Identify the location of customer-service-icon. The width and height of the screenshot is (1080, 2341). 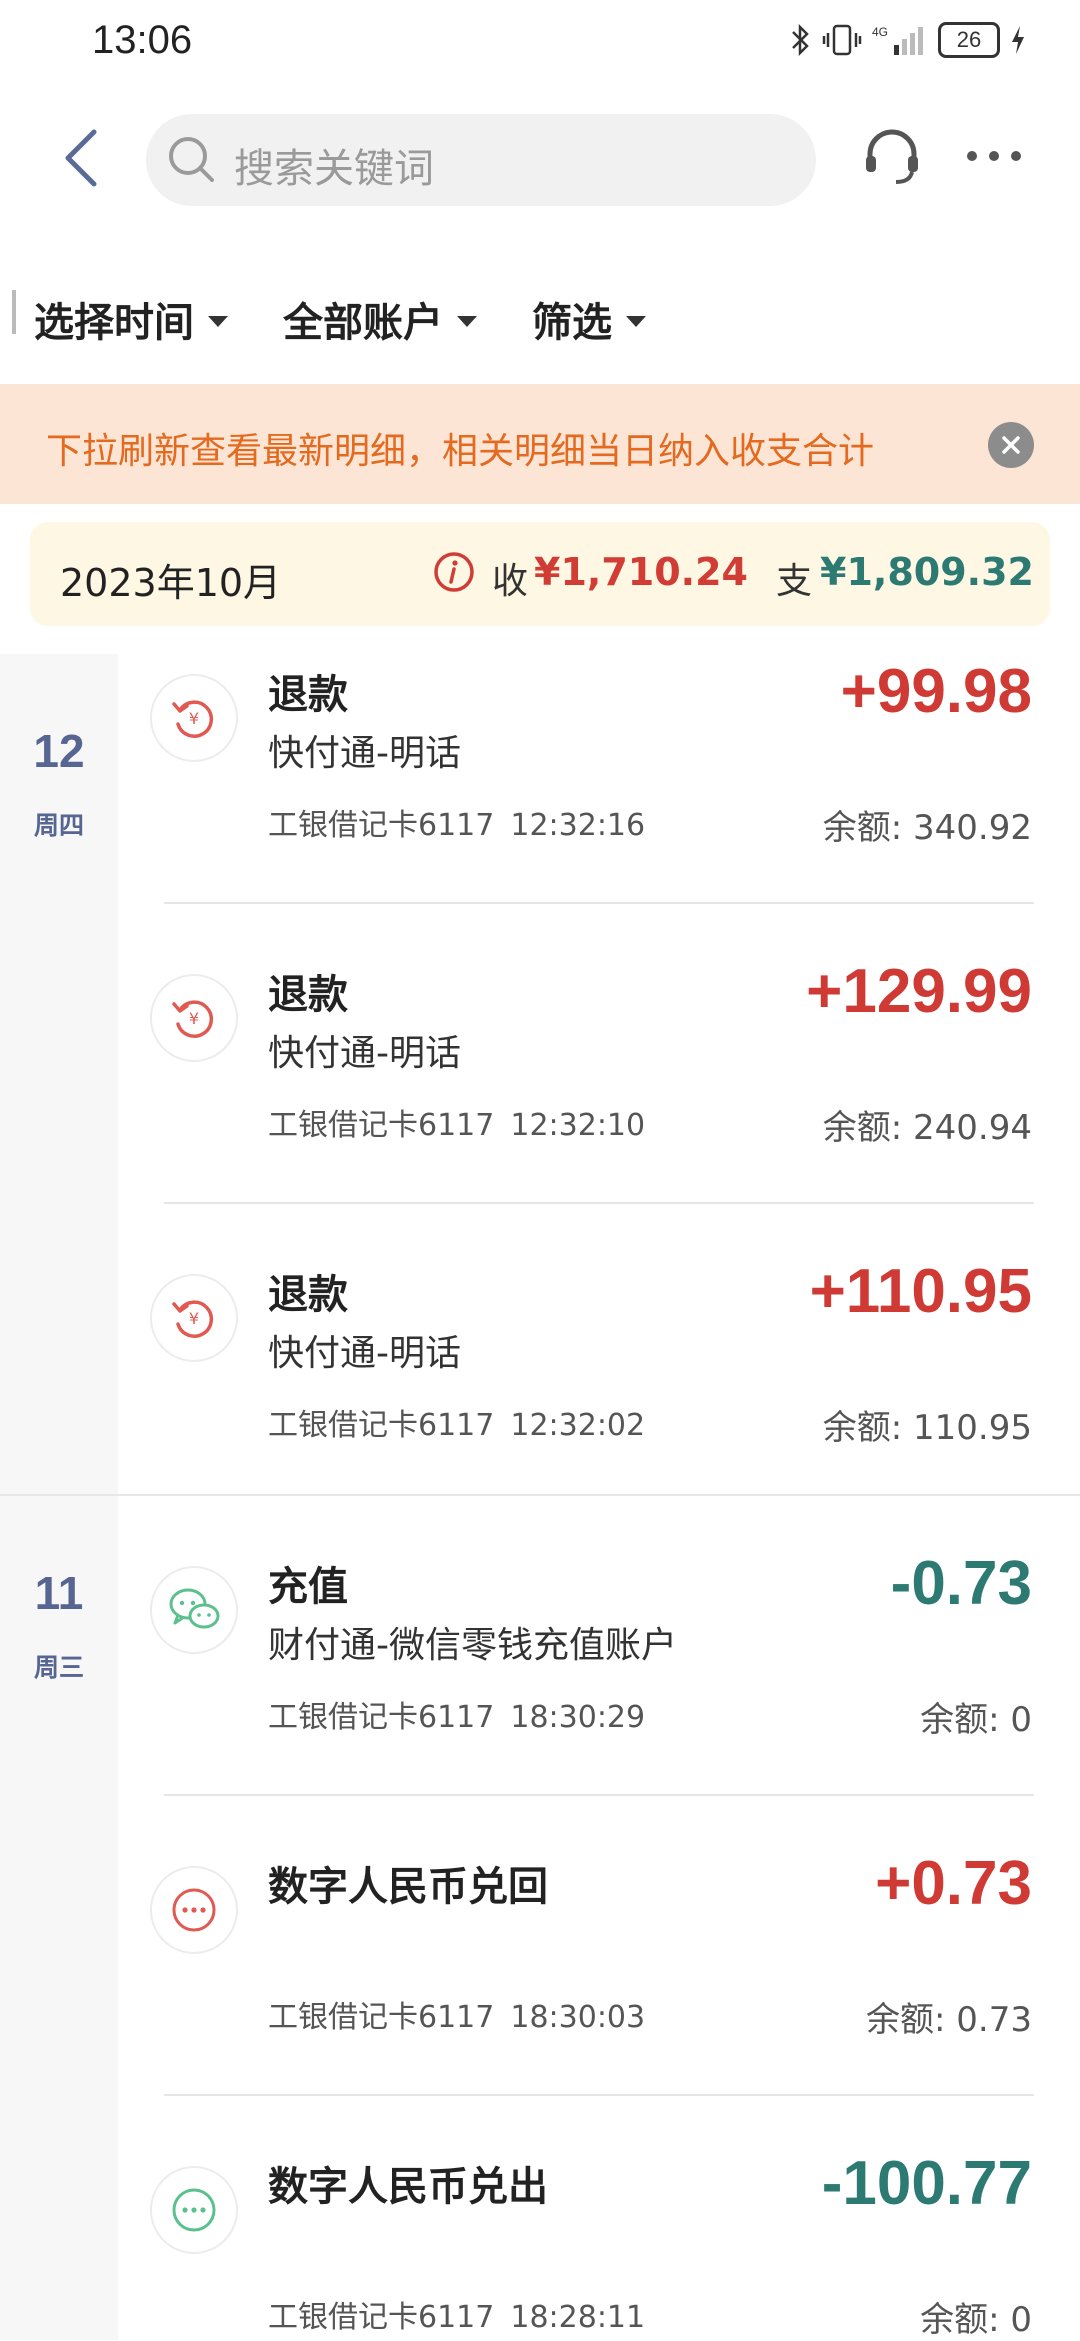
(892, 156).